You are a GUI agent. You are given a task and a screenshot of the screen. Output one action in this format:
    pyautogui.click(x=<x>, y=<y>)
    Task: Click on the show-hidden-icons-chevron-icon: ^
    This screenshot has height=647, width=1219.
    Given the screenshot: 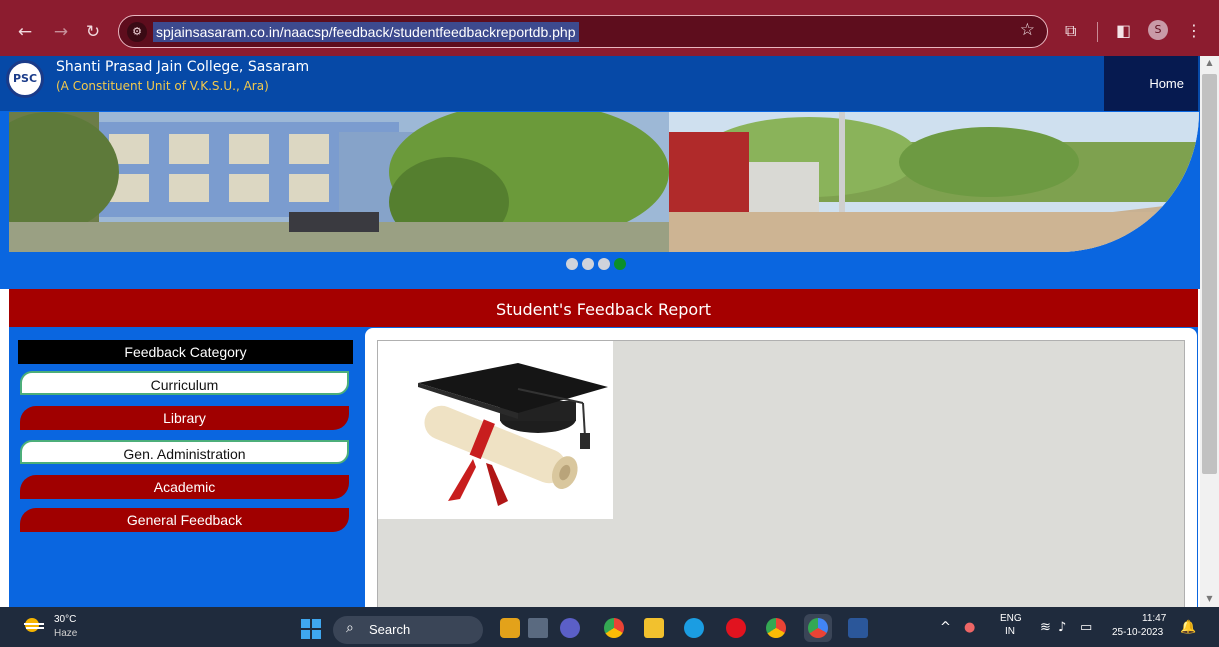 What is the action you would take?
    pyautogui.click(x=945, y=627)
    